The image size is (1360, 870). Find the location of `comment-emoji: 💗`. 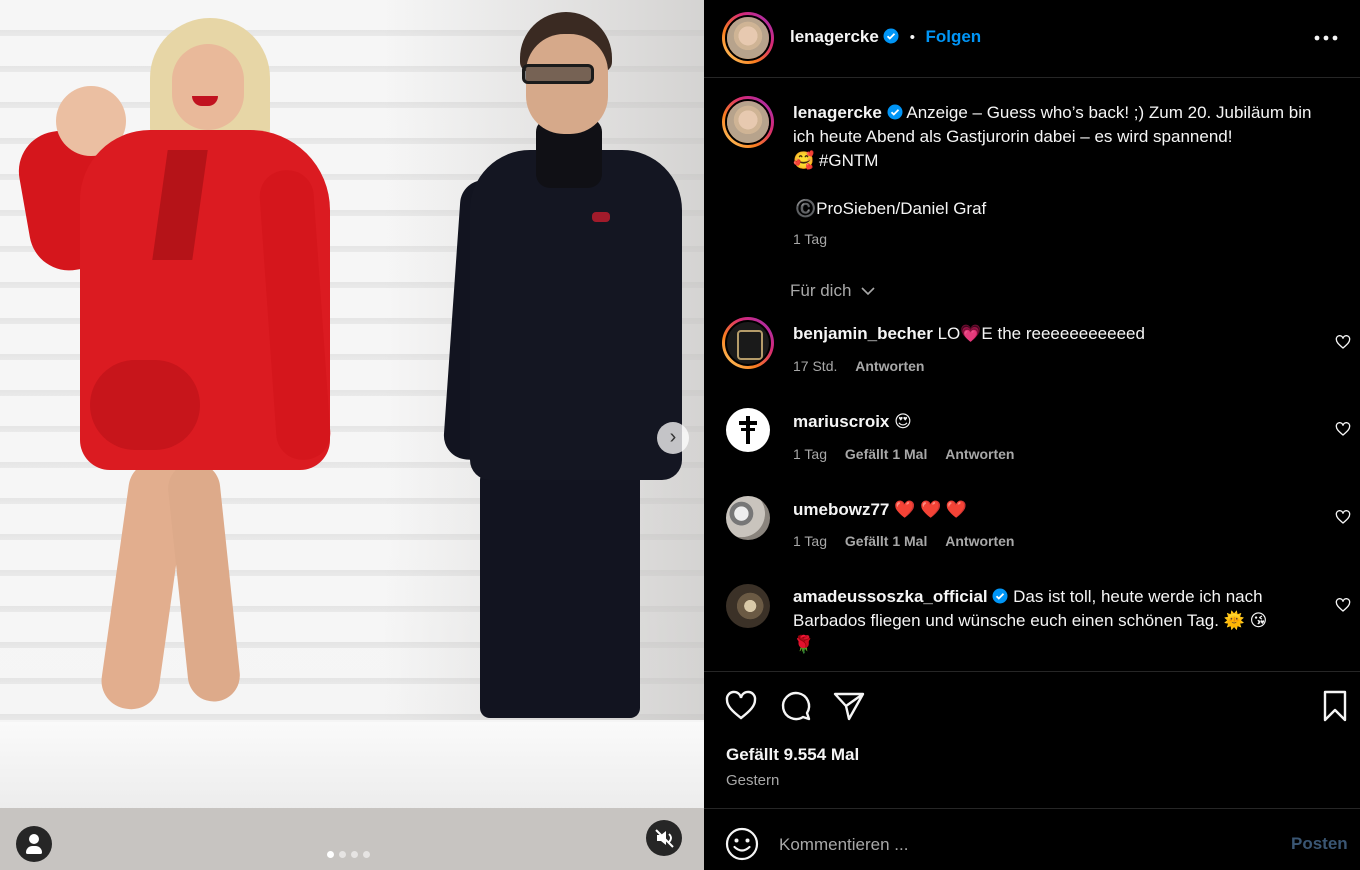

comment-emoji: 💗 is located at coordinates (971, 333).